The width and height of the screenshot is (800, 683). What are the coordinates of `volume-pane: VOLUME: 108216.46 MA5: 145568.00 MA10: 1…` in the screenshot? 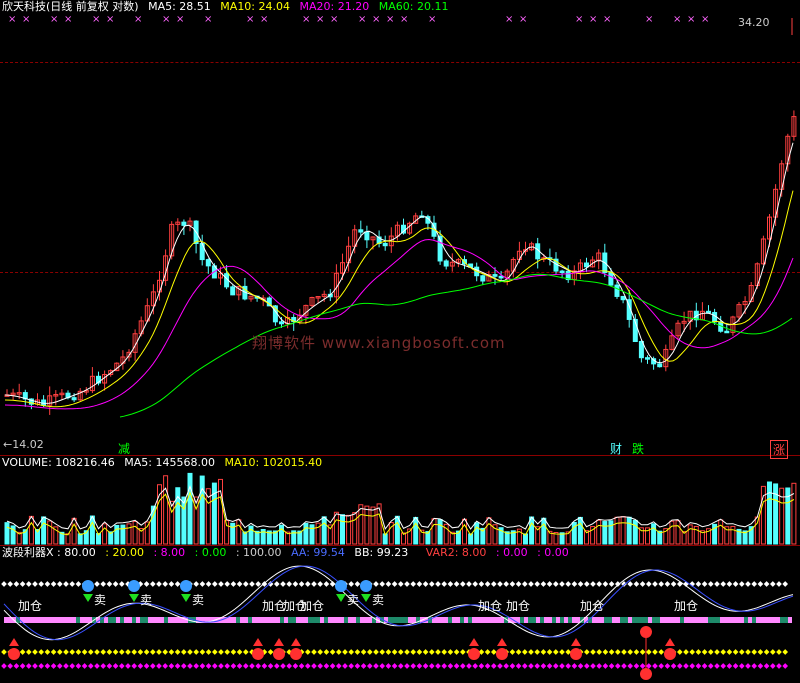 It's located at (400, 500).